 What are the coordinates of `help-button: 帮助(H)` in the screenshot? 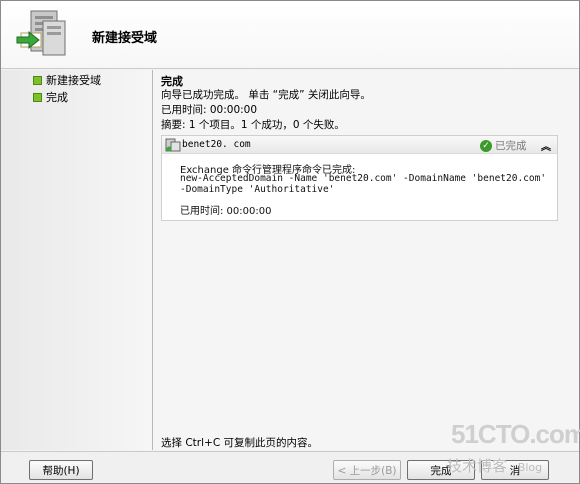 It's located at (61, 470).